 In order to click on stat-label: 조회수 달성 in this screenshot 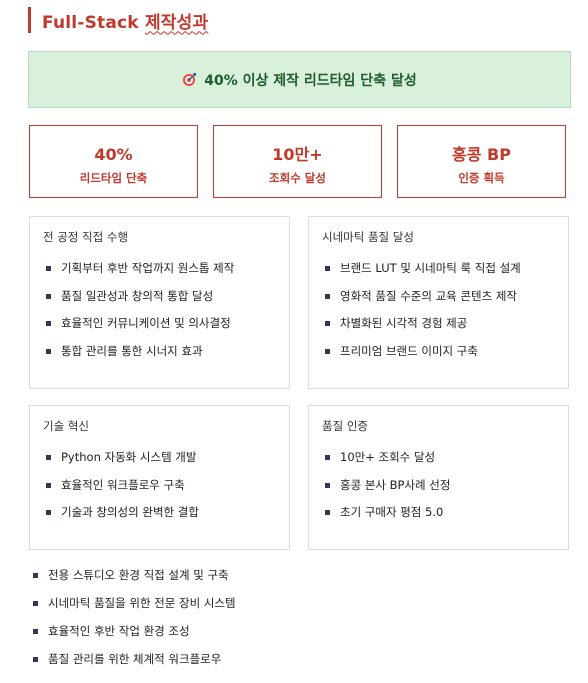, I will do `click(297, 178)`.